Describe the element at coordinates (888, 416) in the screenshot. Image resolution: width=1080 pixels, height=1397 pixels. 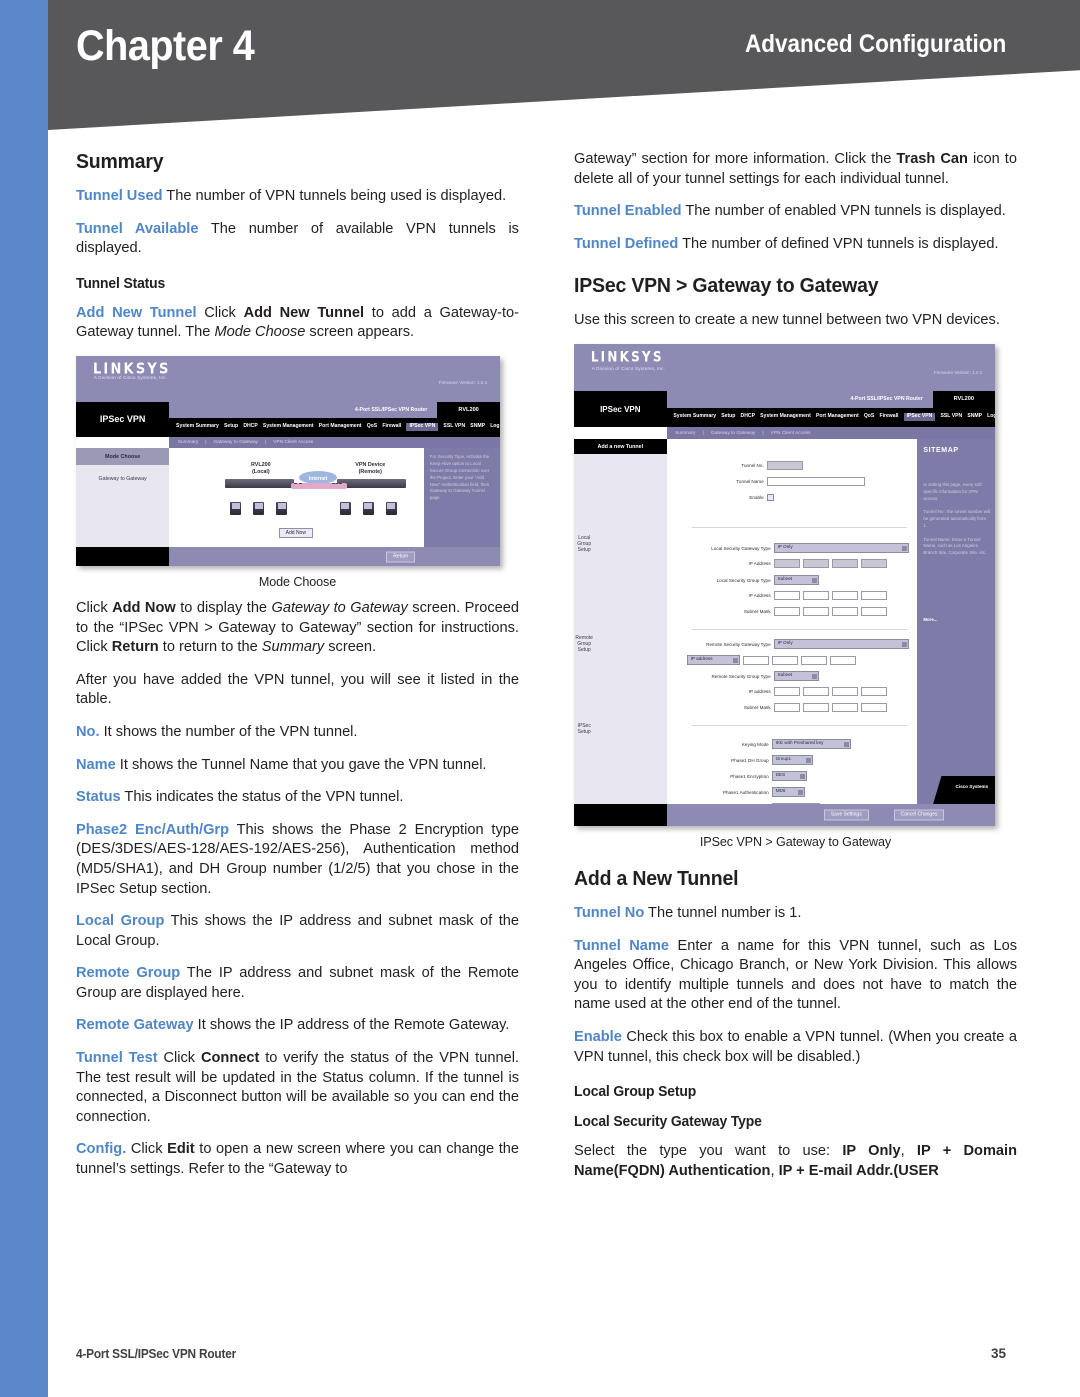
I see `menu2-item-firewall: Firewall` at that location.